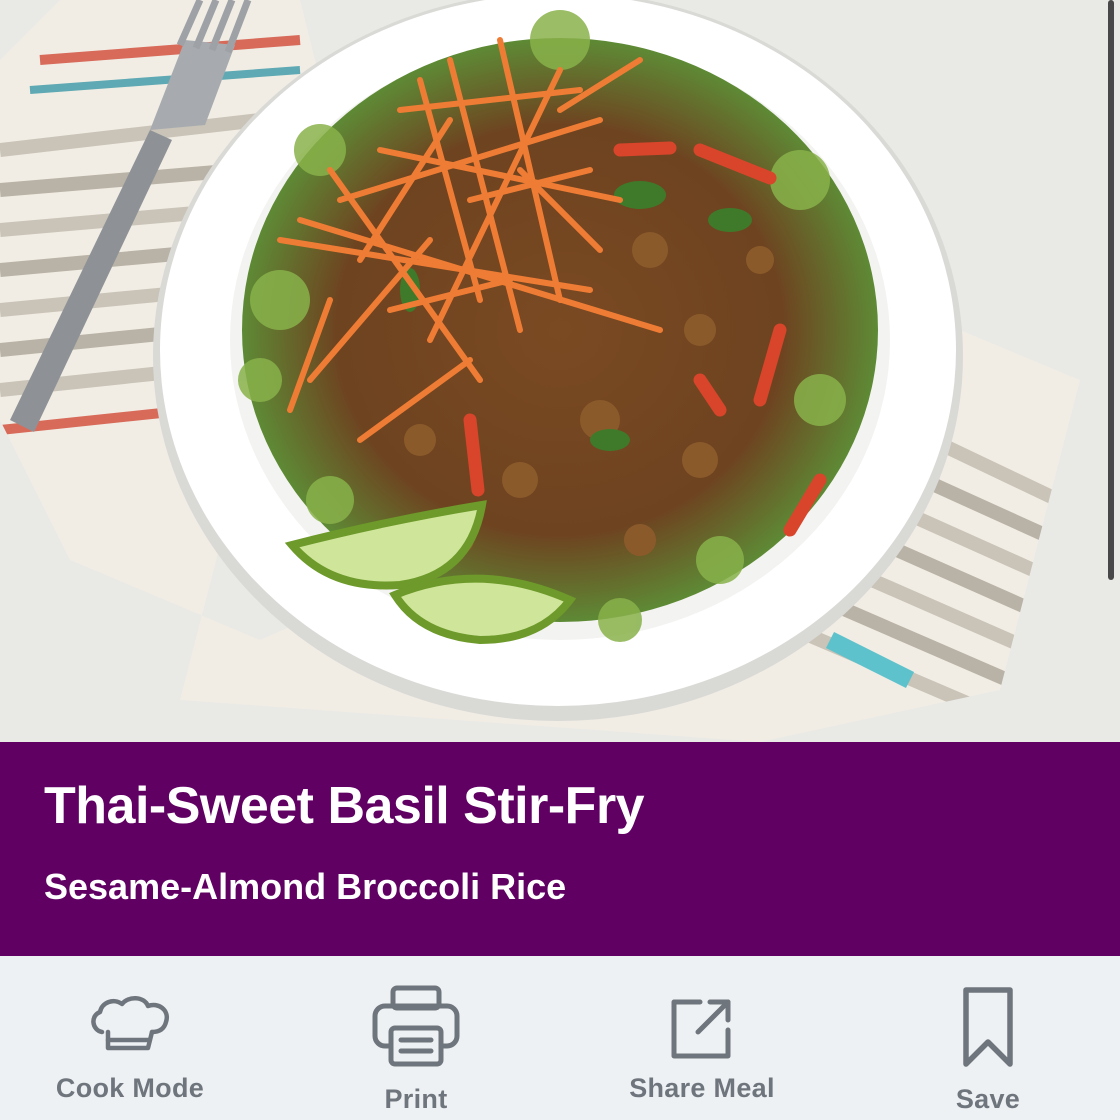  I want to click on bookmark-icon, so click(988, 1030).